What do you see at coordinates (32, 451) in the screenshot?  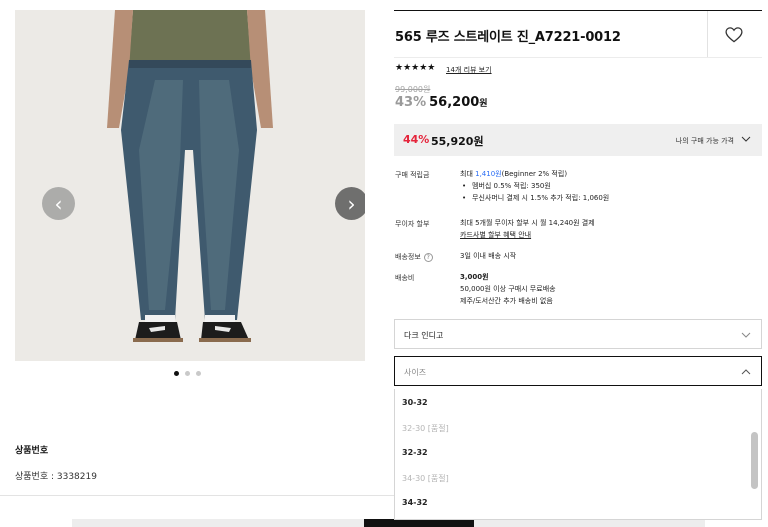 I see `product-number-heading: 상품번호` at bounding box center [32, 451].